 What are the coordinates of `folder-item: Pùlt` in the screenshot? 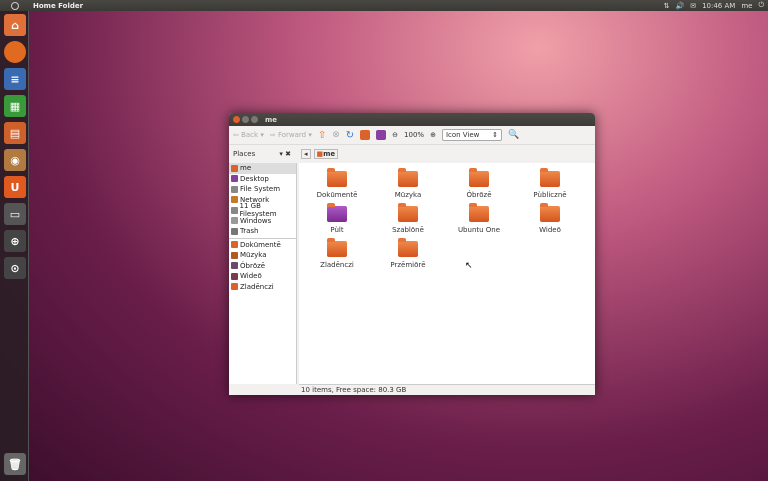 It's located at (337, 218).